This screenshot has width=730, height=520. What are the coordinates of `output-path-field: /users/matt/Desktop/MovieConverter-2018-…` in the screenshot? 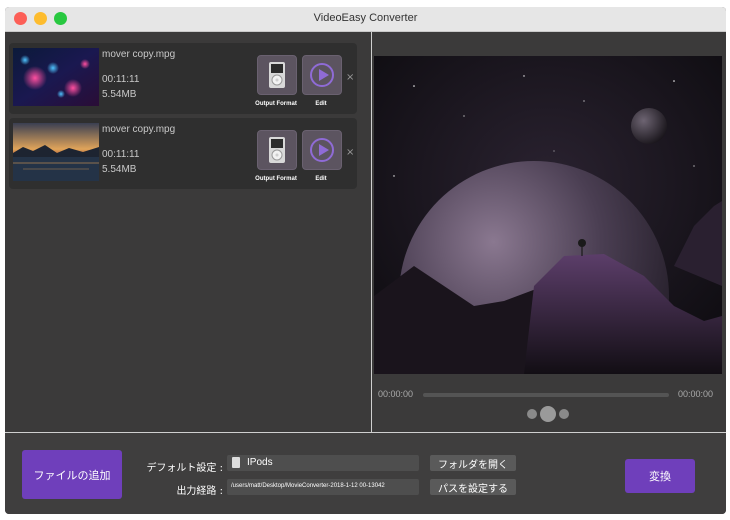 It's located at (323, 487).